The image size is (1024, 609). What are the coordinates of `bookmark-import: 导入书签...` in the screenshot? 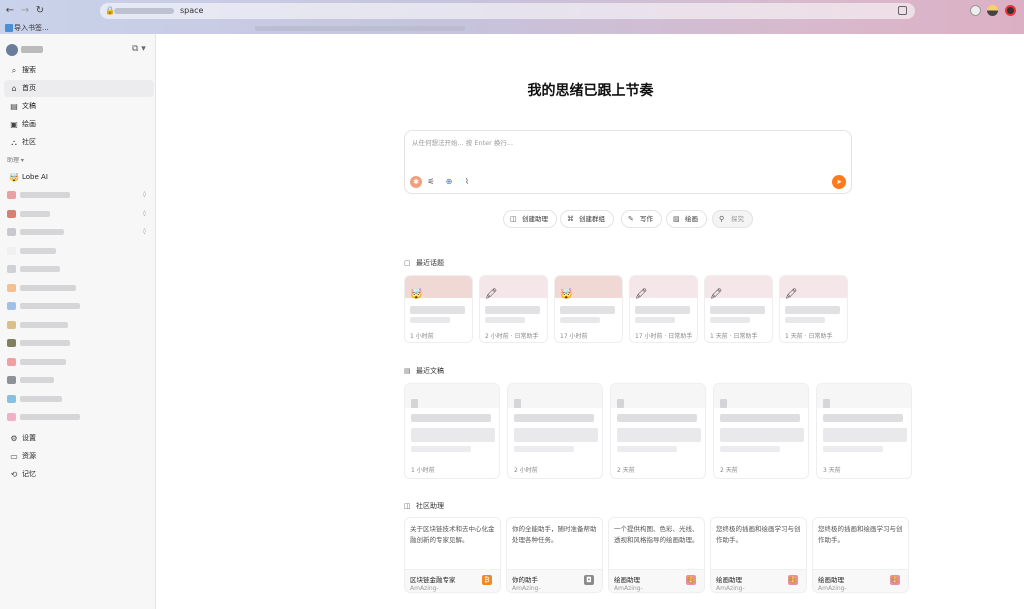 It's located at (31, 28).